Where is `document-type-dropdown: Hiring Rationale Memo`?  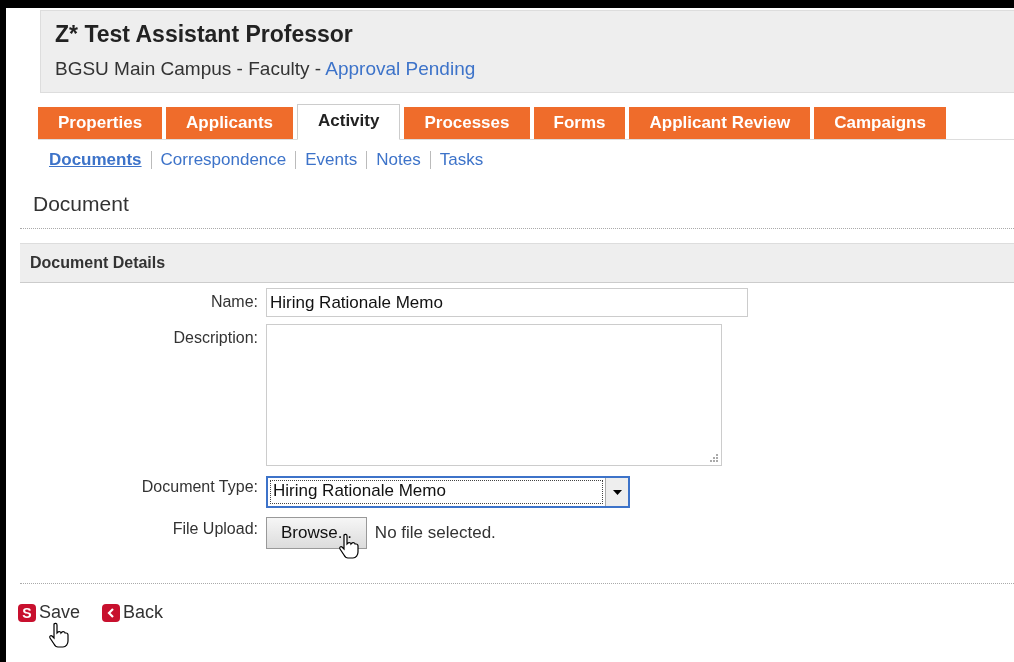
document-type-dropdown: Hiring Rationale Memo is located at coordinates (448, 492).